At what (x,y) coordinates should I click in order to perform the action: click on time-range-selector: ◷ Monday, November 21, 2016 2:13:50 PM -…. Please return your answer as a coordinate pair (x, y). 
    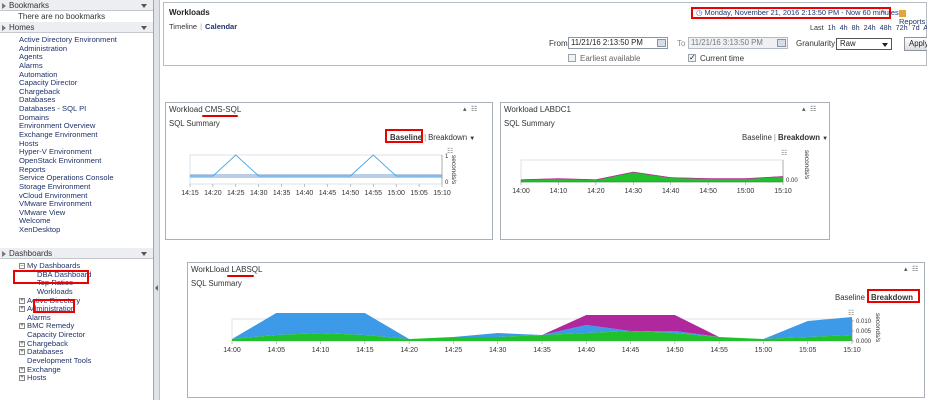
    Looking at the image, I should click on (795, 13).